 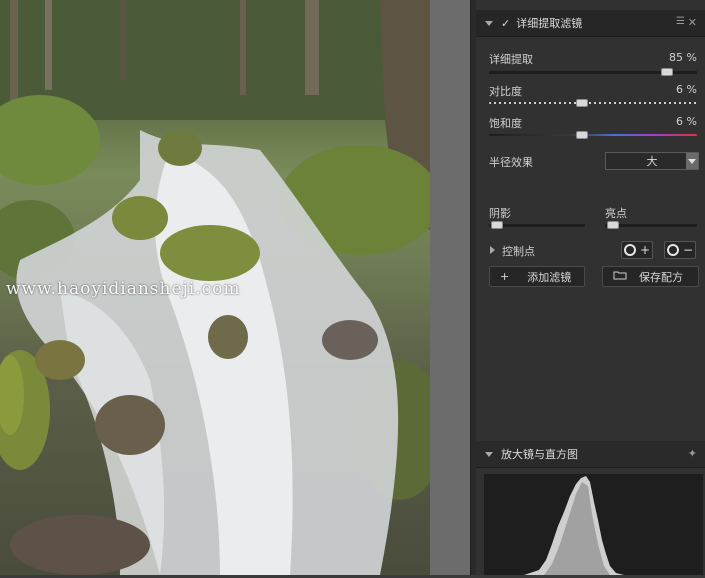 What do you see at coordinates (505, 23) in the screenshot?
I see `filter-enabled-check-icon: ✓` at bounding box center [505, 23].